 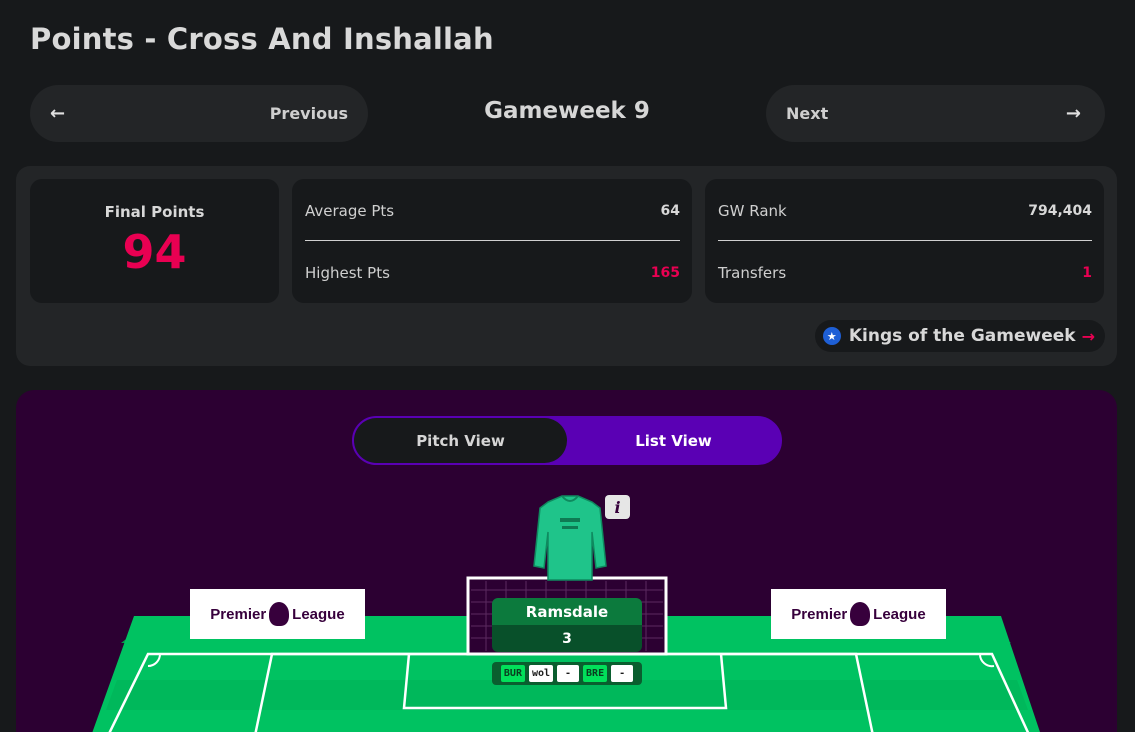 I want to click on fixture-badge: wol, so click(x=541, y=673).